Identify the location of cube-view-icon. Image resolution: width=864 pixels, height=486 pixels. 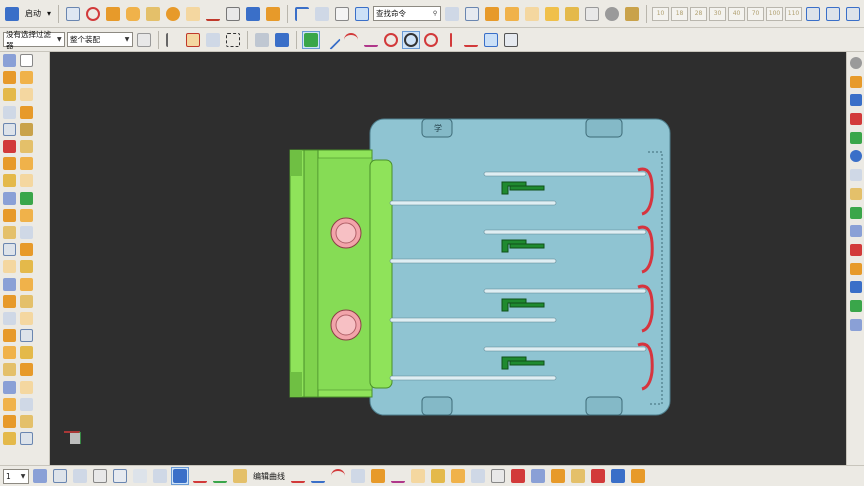
(282, 40).